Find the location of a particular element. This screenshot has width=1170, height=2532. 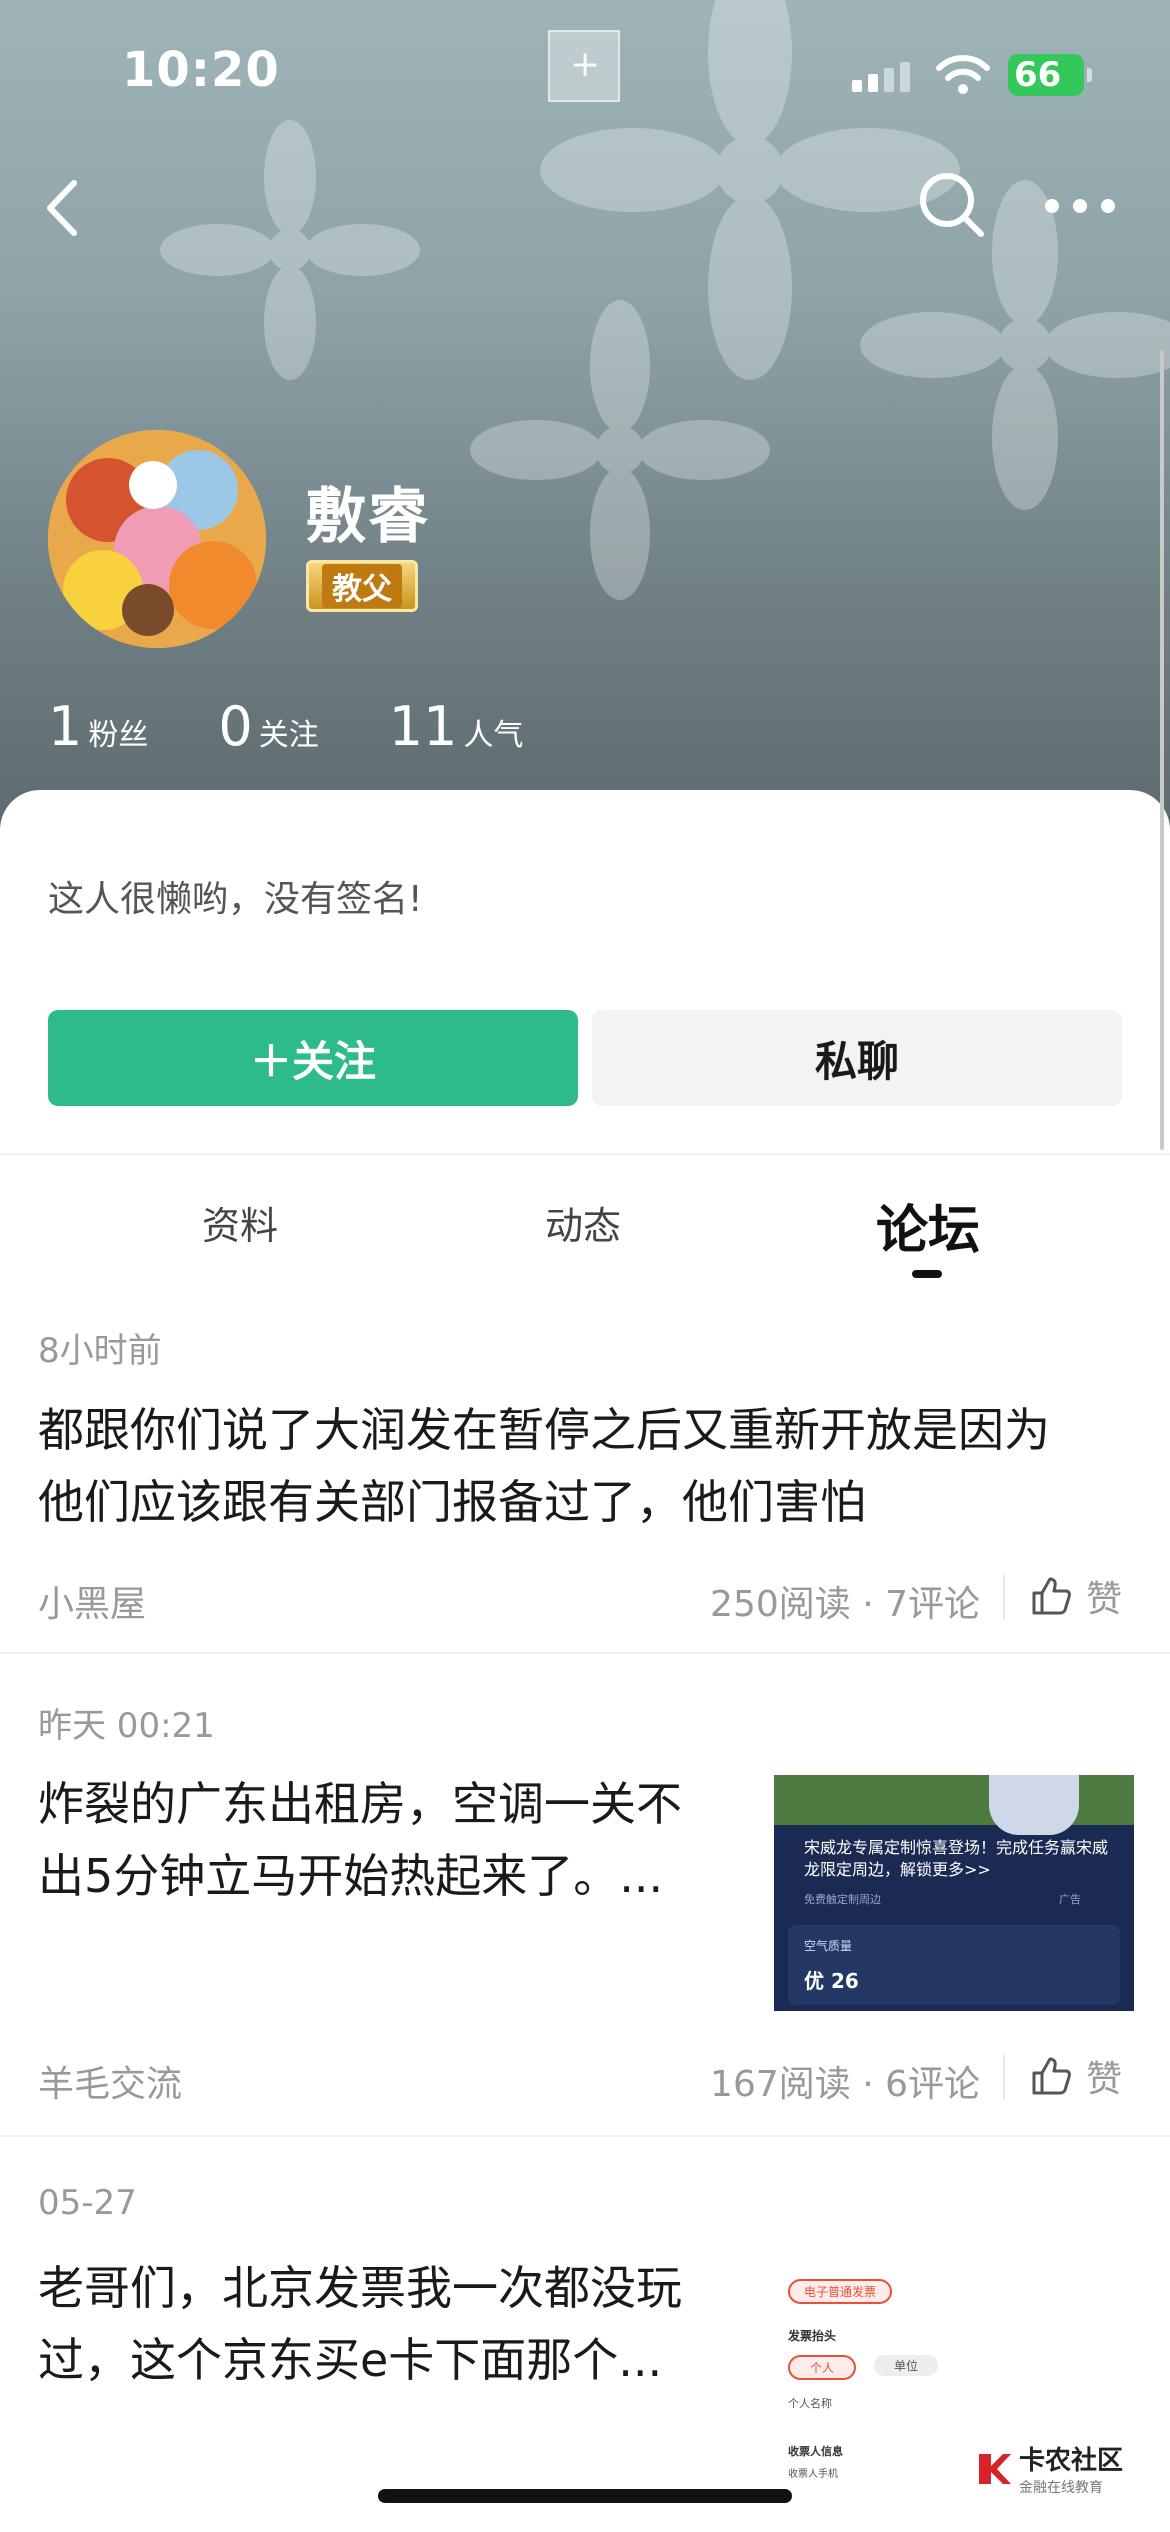

air-quality-value: 优 26 is located at coordinates (831, 1981).